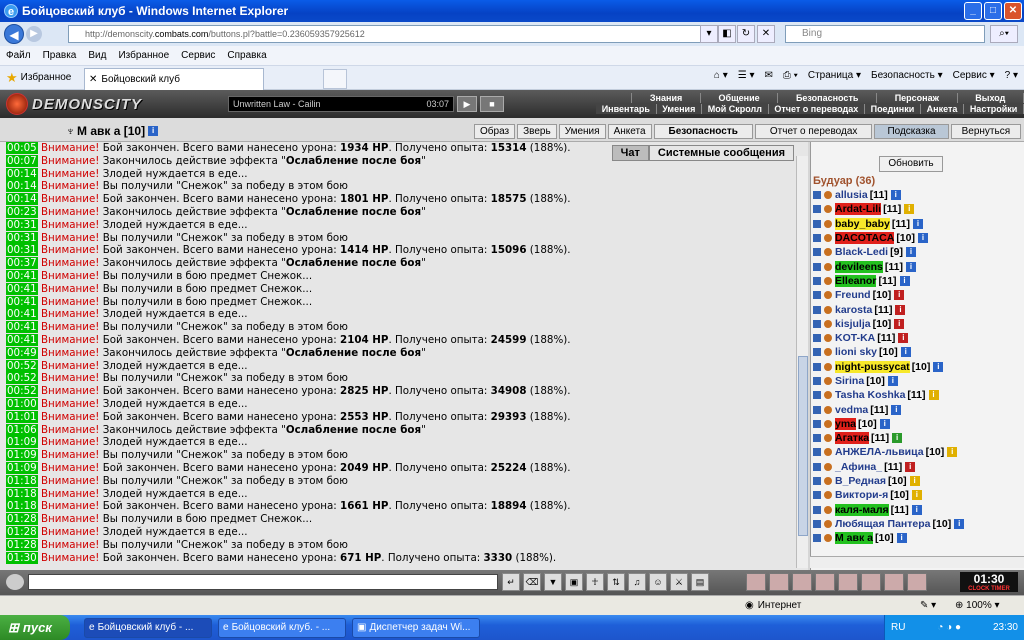  What do you see at coordinates (263, 582) in the screenshot?
I see `chat-input` at bounding box center [263, 582].